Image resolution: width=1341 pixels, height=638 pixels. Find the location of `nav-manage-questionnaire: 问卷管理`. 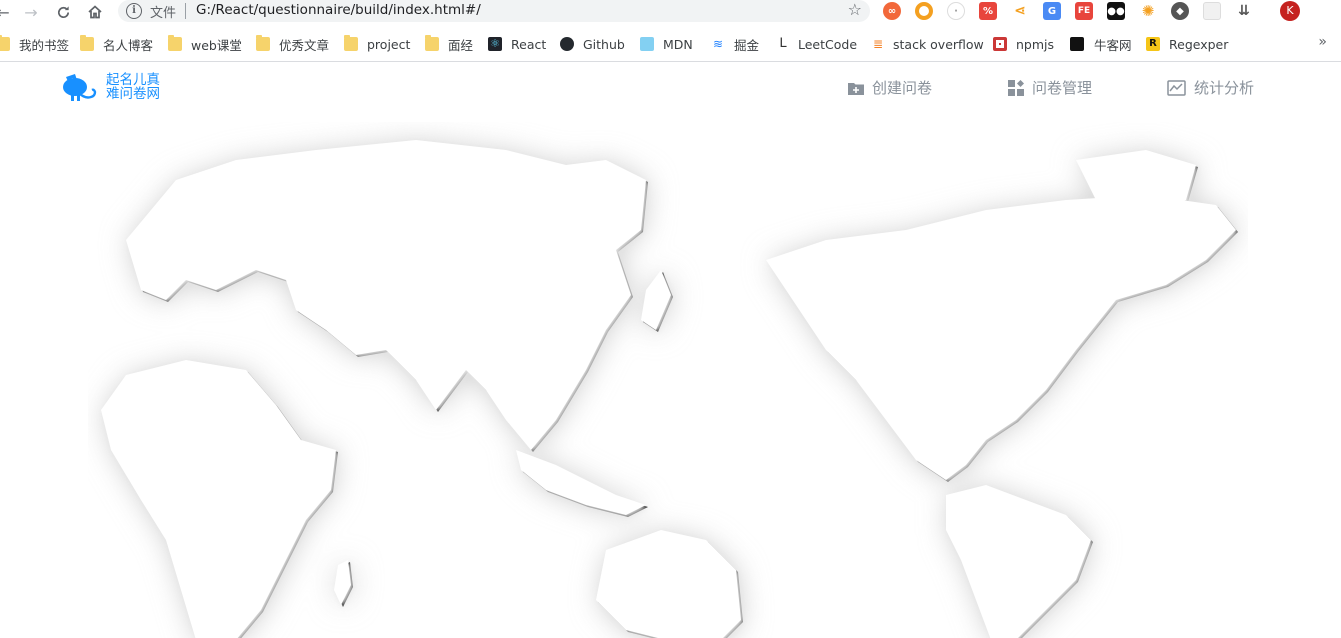

nav-manage-questionnaire: 问卷管理 is located at coordinates (1050, 87).